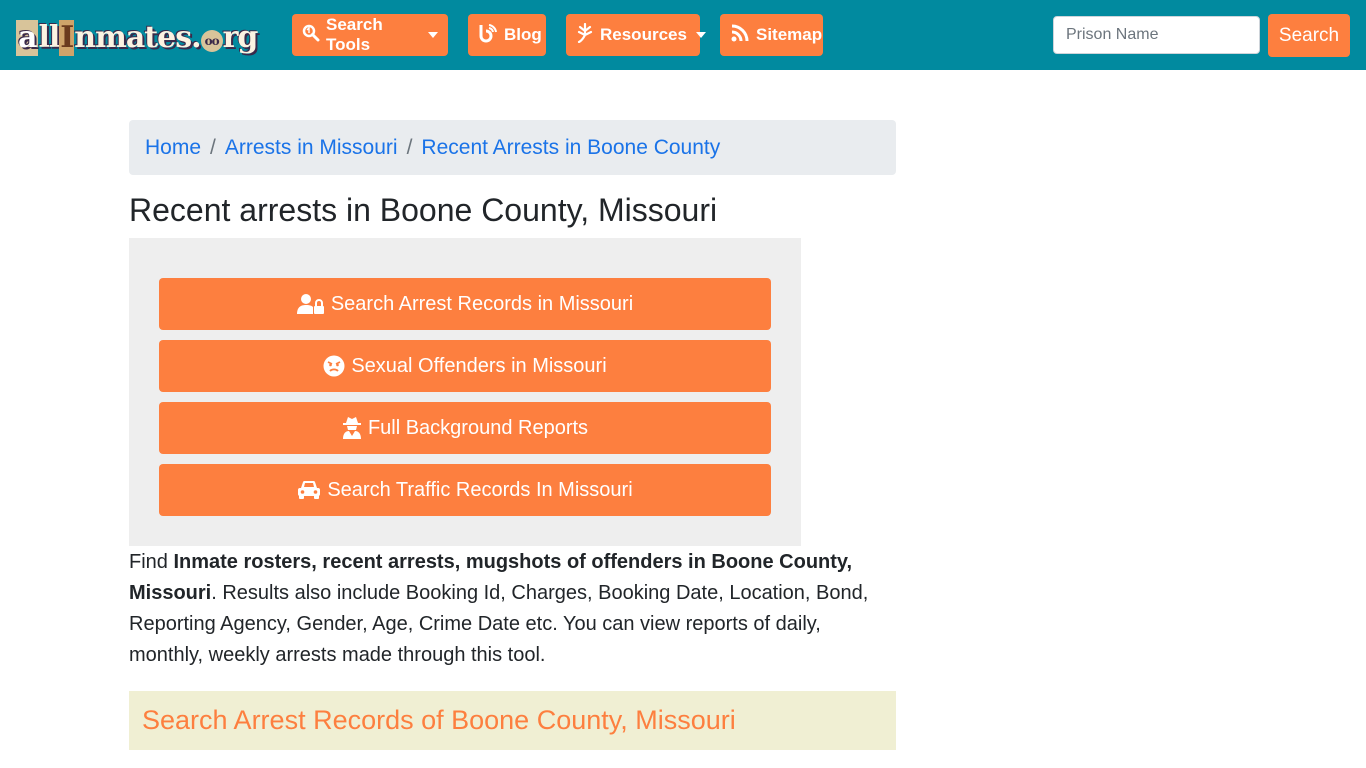 This screenshot has width=1366, height=768. What do you see at coordinates (240, 37) in the screenshot?
I see `logo-letters-rg: rg` at bounding box center [240, 37].